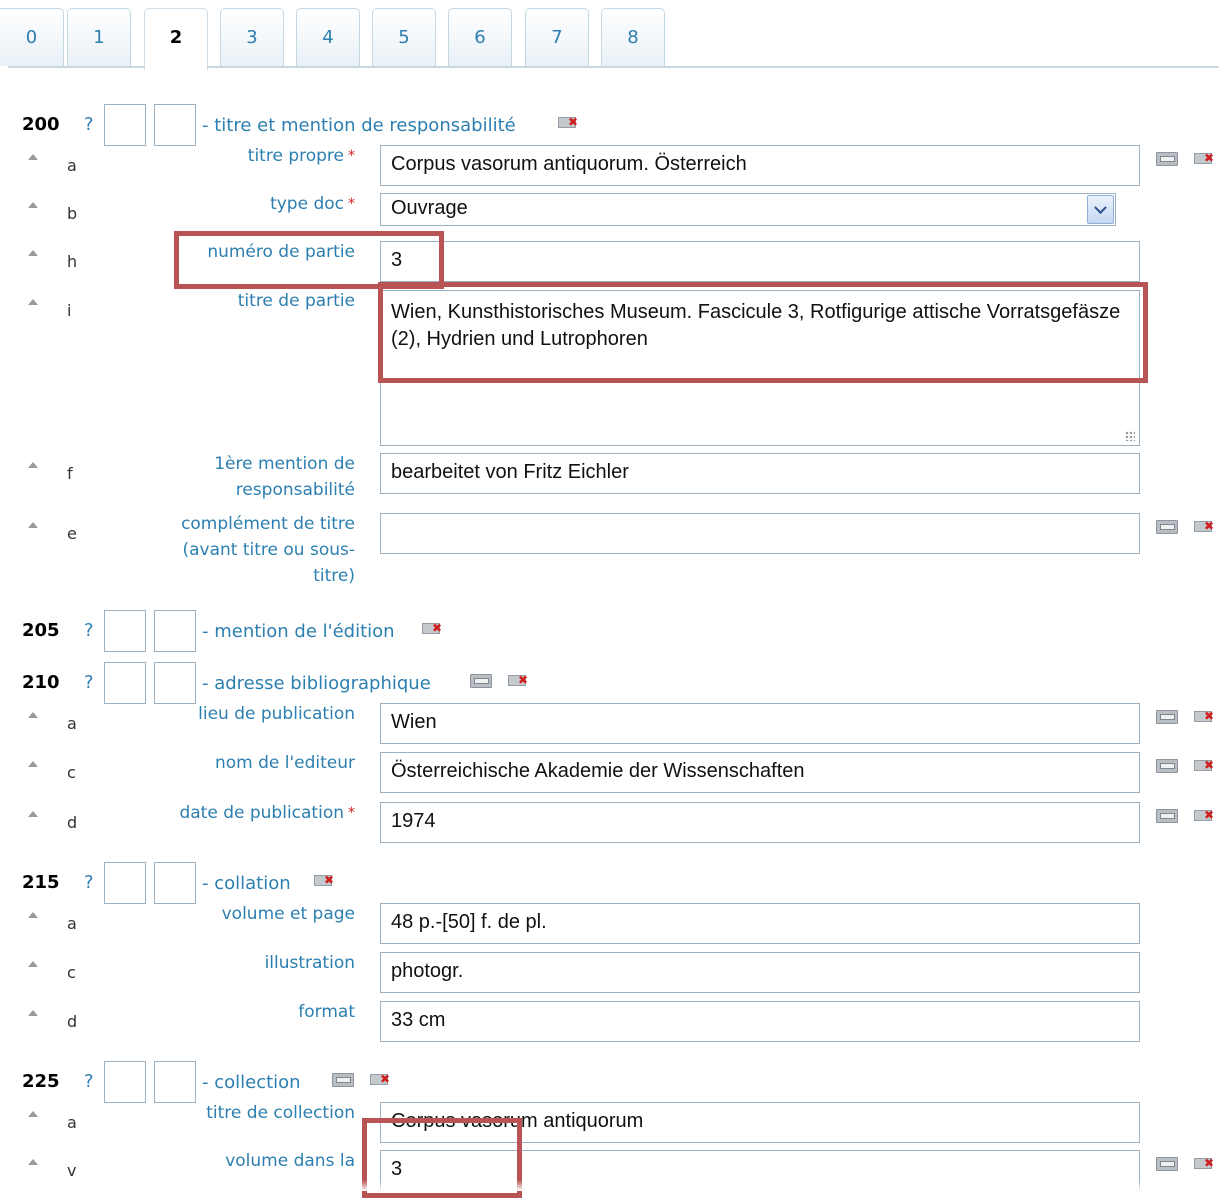 This screenshot has width=1219, height=1198. I want to click on tab-6: 6, so click(480, 37).